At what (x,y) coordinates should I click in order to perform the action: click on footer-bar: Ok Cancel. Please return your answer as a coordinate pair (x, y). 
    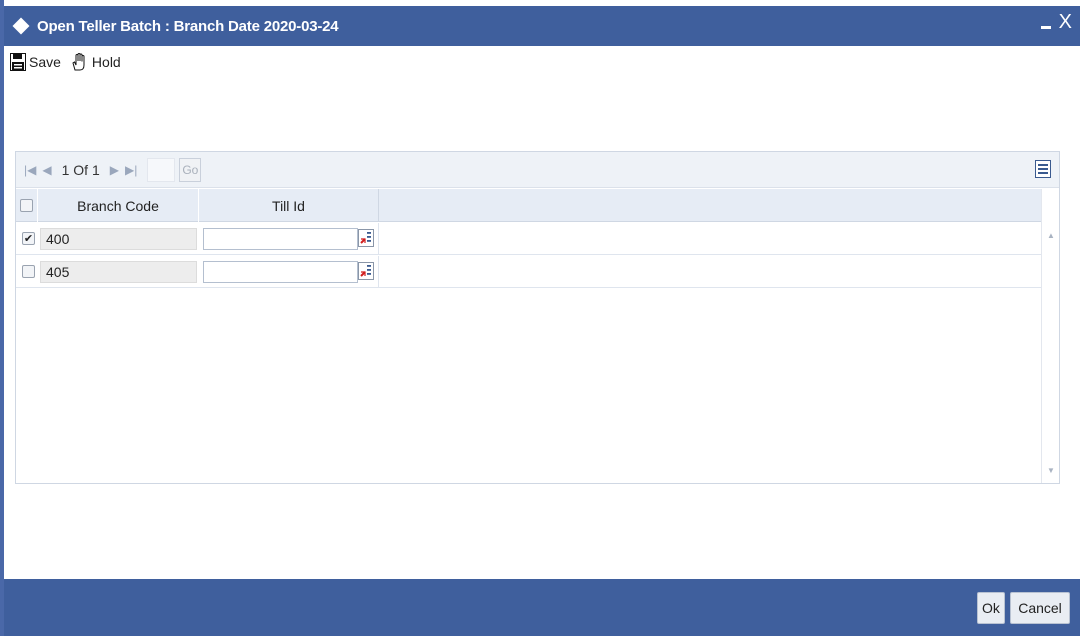
    Looking at the image, I should click on (542, 607).